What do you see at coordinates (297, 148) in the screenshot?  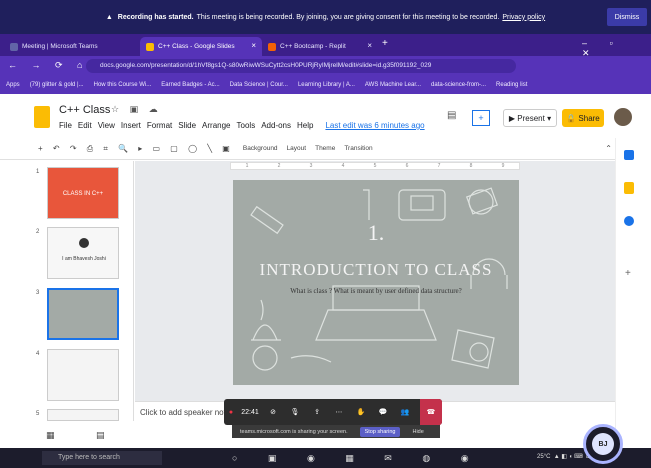 I see `layout-button: Layout` at bounding box center [297, 148].